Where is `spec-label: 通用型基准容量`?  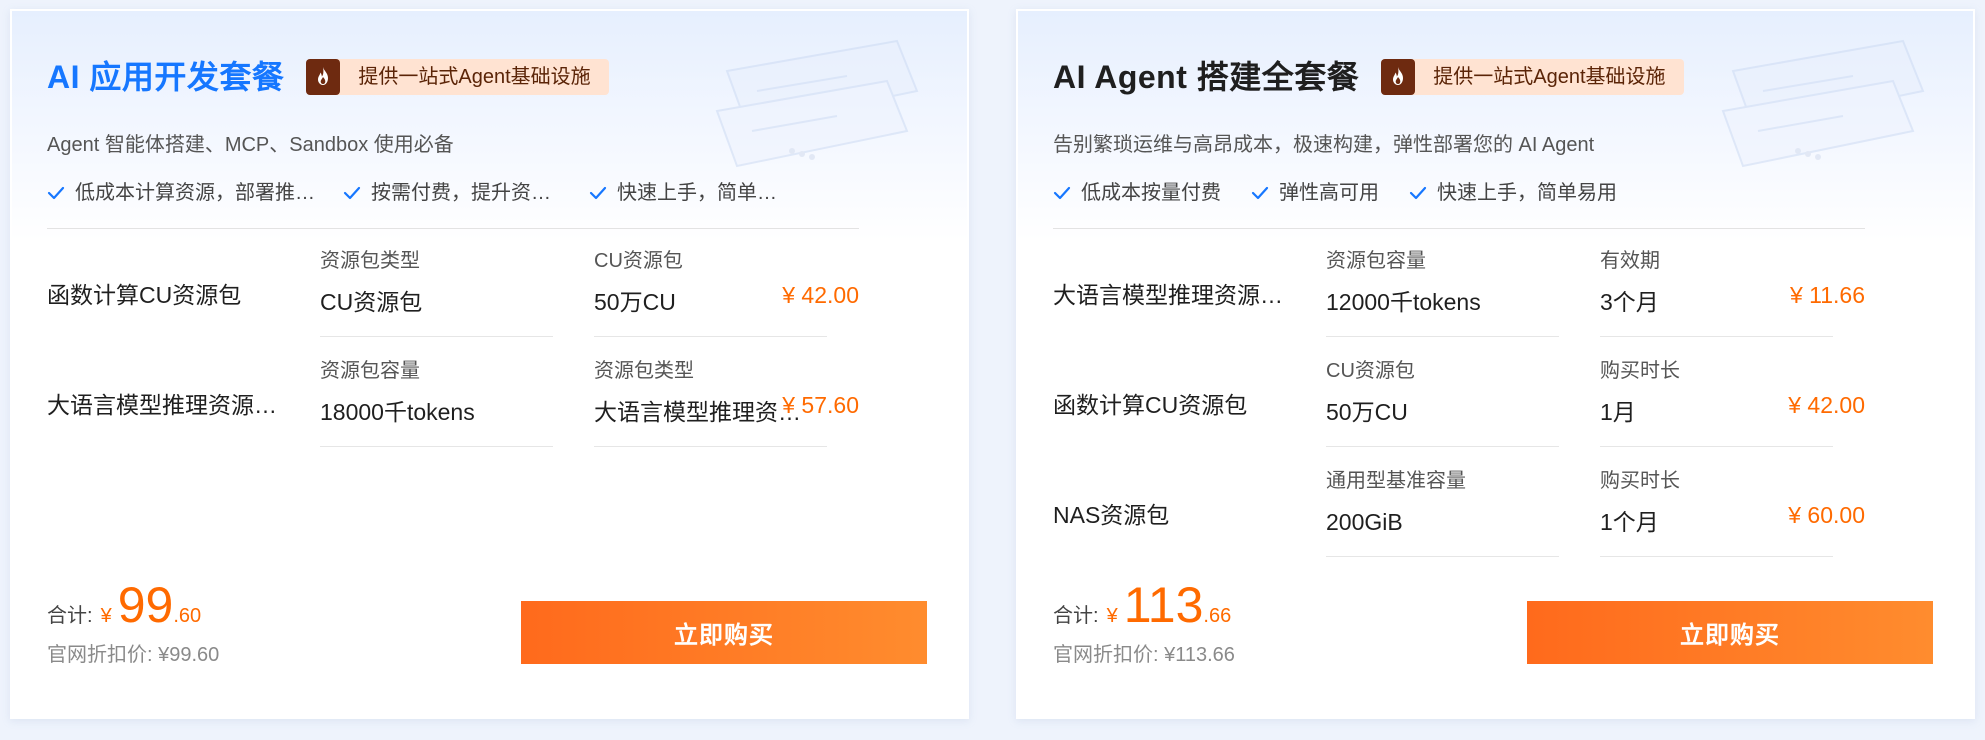
spec-label: 通用型基准容量 is located at coordinates (1396, 481).